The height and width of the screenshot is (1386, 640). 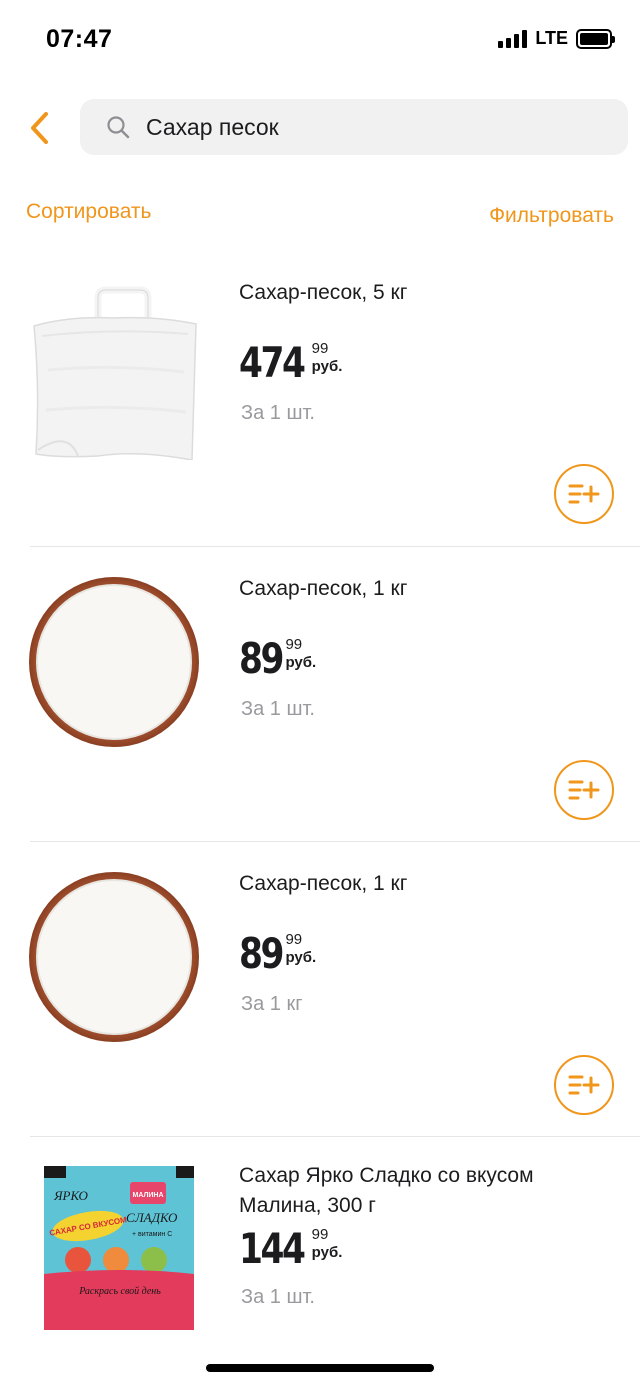 I want to click on product-price: 474 99 руб., so click(x=290, y=363).